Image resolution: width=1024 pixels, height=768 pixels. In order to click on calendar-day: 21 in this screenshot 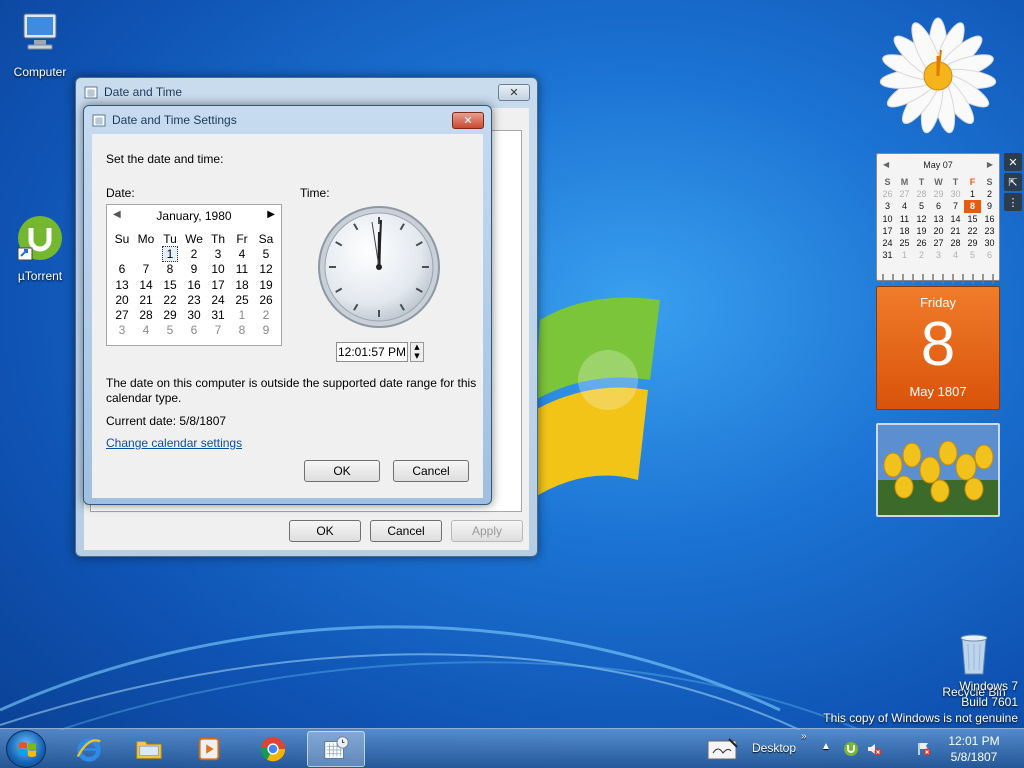, I will do `click(146, 299)`.